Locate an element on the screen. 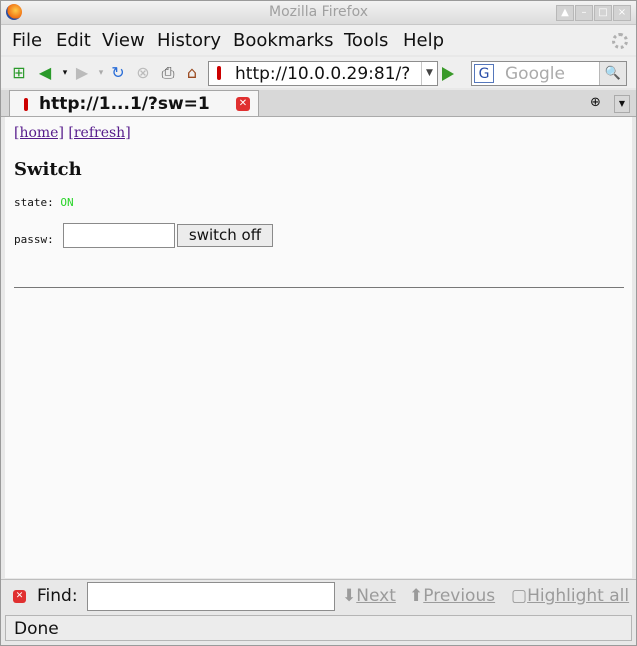 This screenshot has height=646, width=637. state-label: state: is located at coordinates (34, 202).